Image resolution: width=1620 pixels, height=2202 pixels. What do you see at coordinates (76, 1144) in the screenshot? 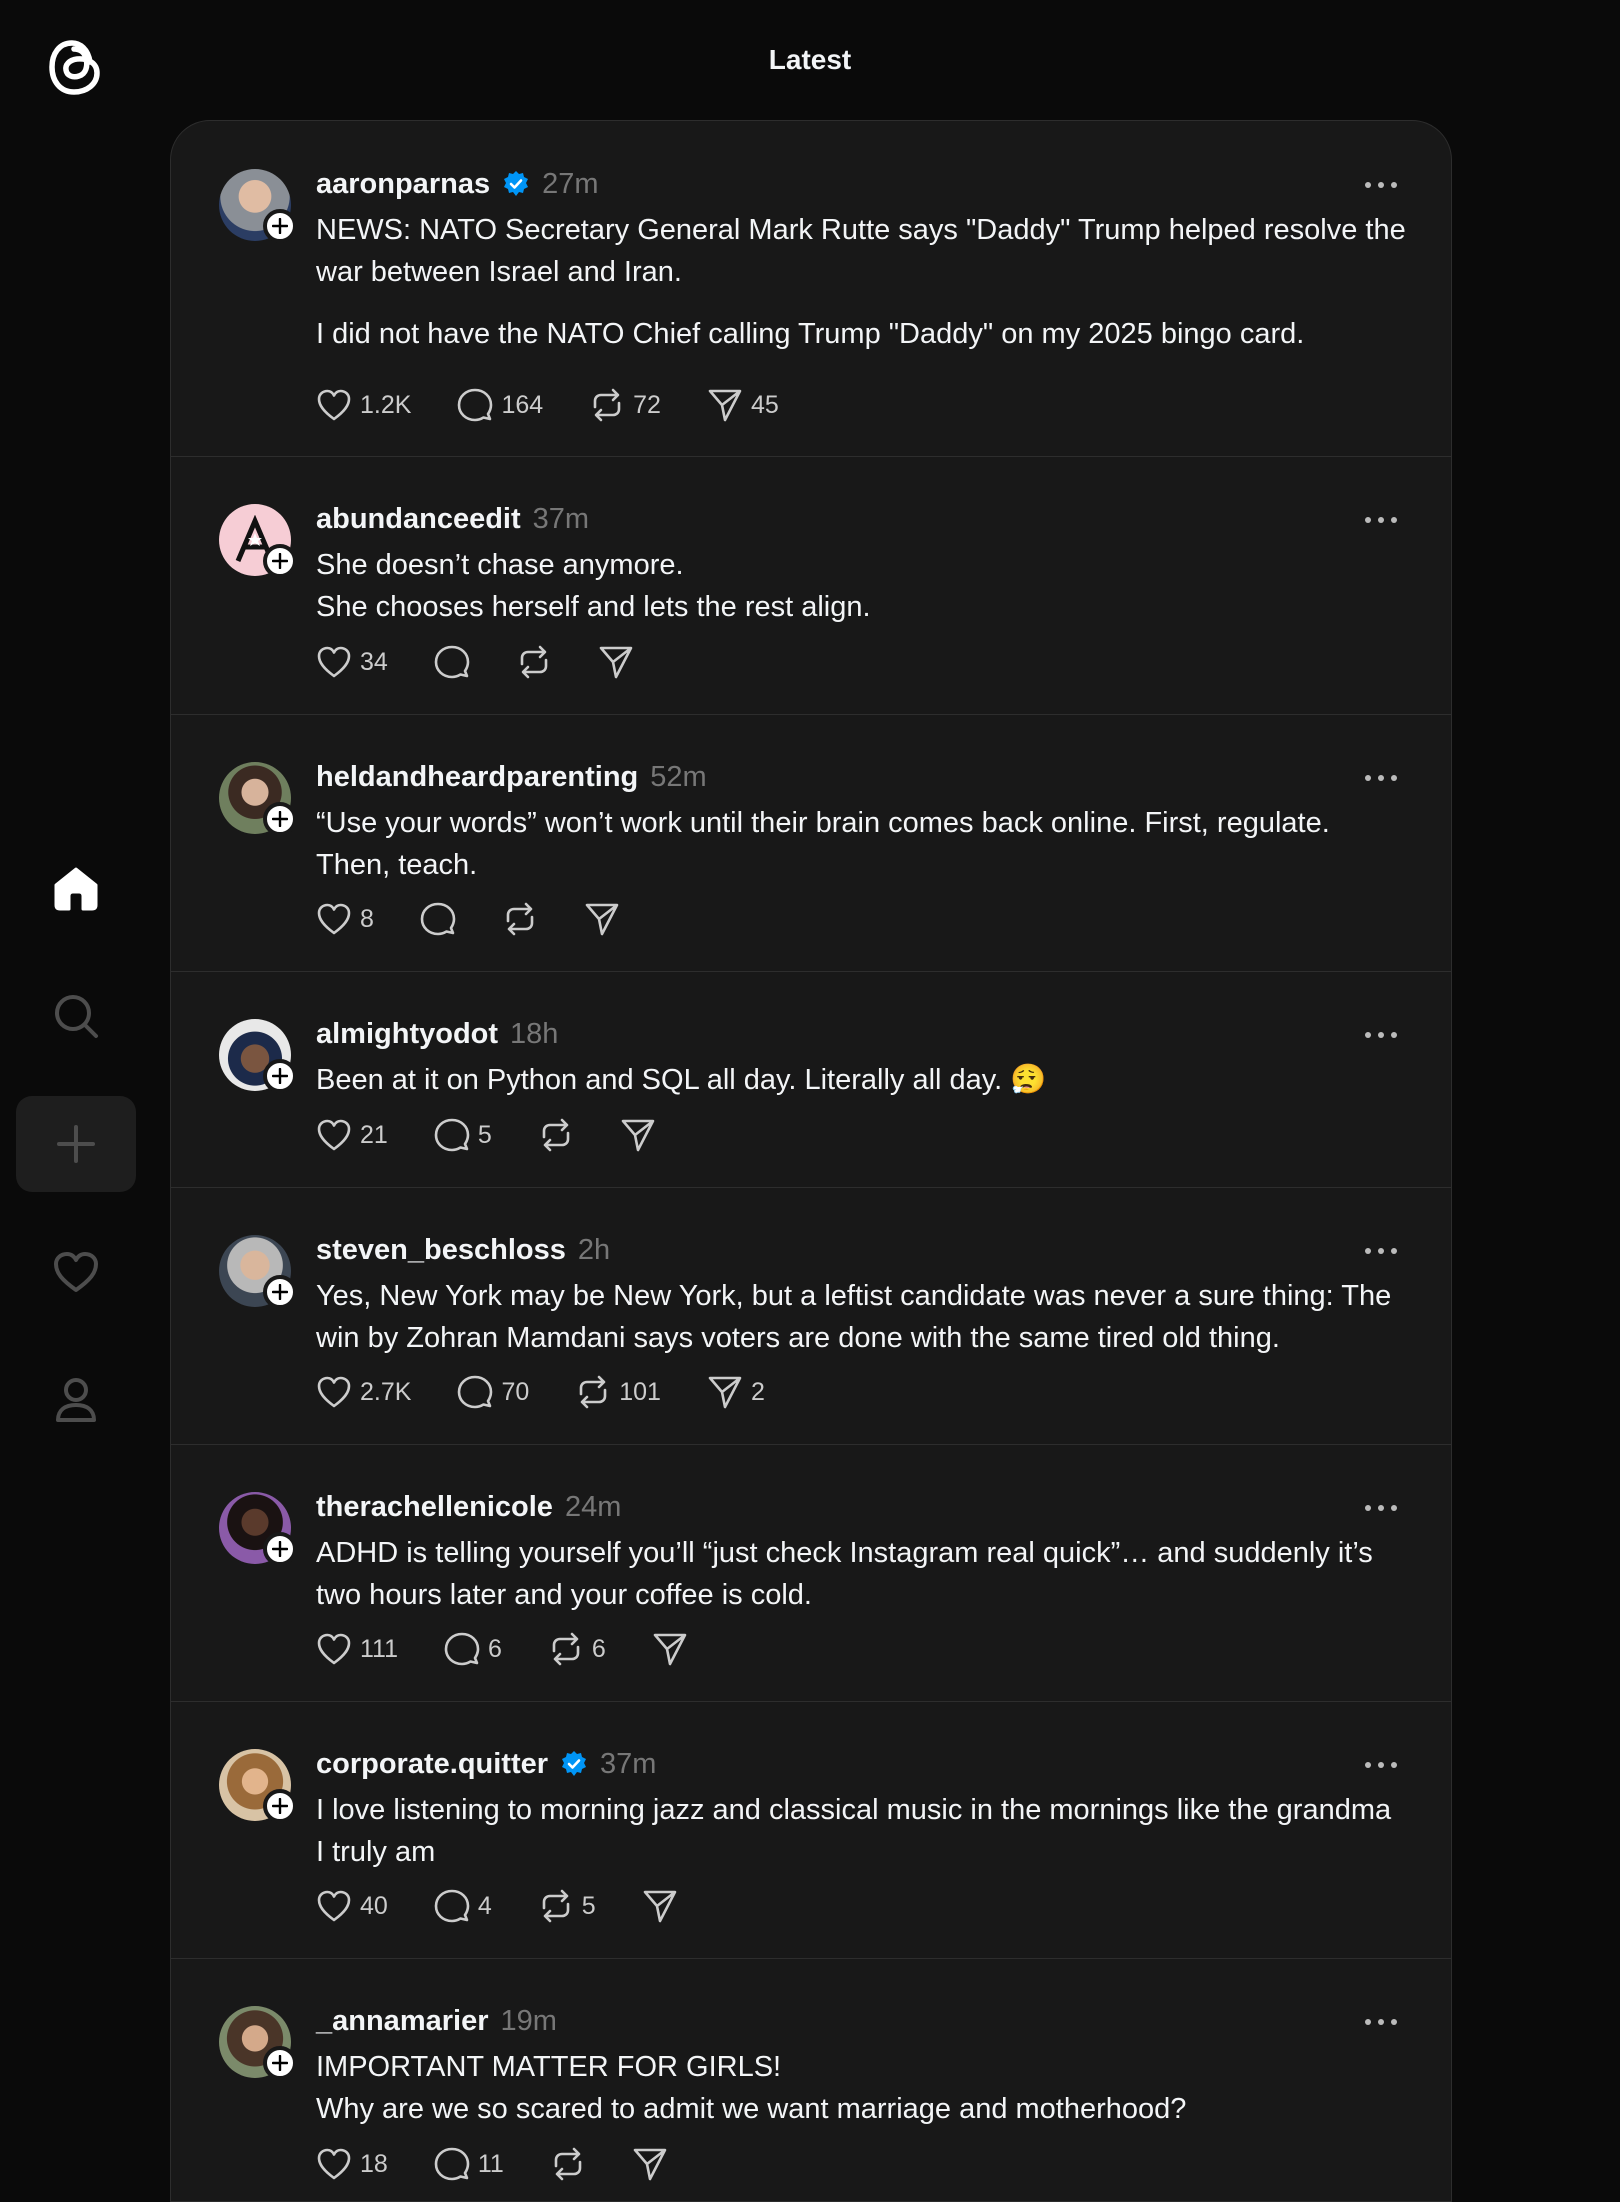
I see `nav-create` at bounding box center [76, 1144].